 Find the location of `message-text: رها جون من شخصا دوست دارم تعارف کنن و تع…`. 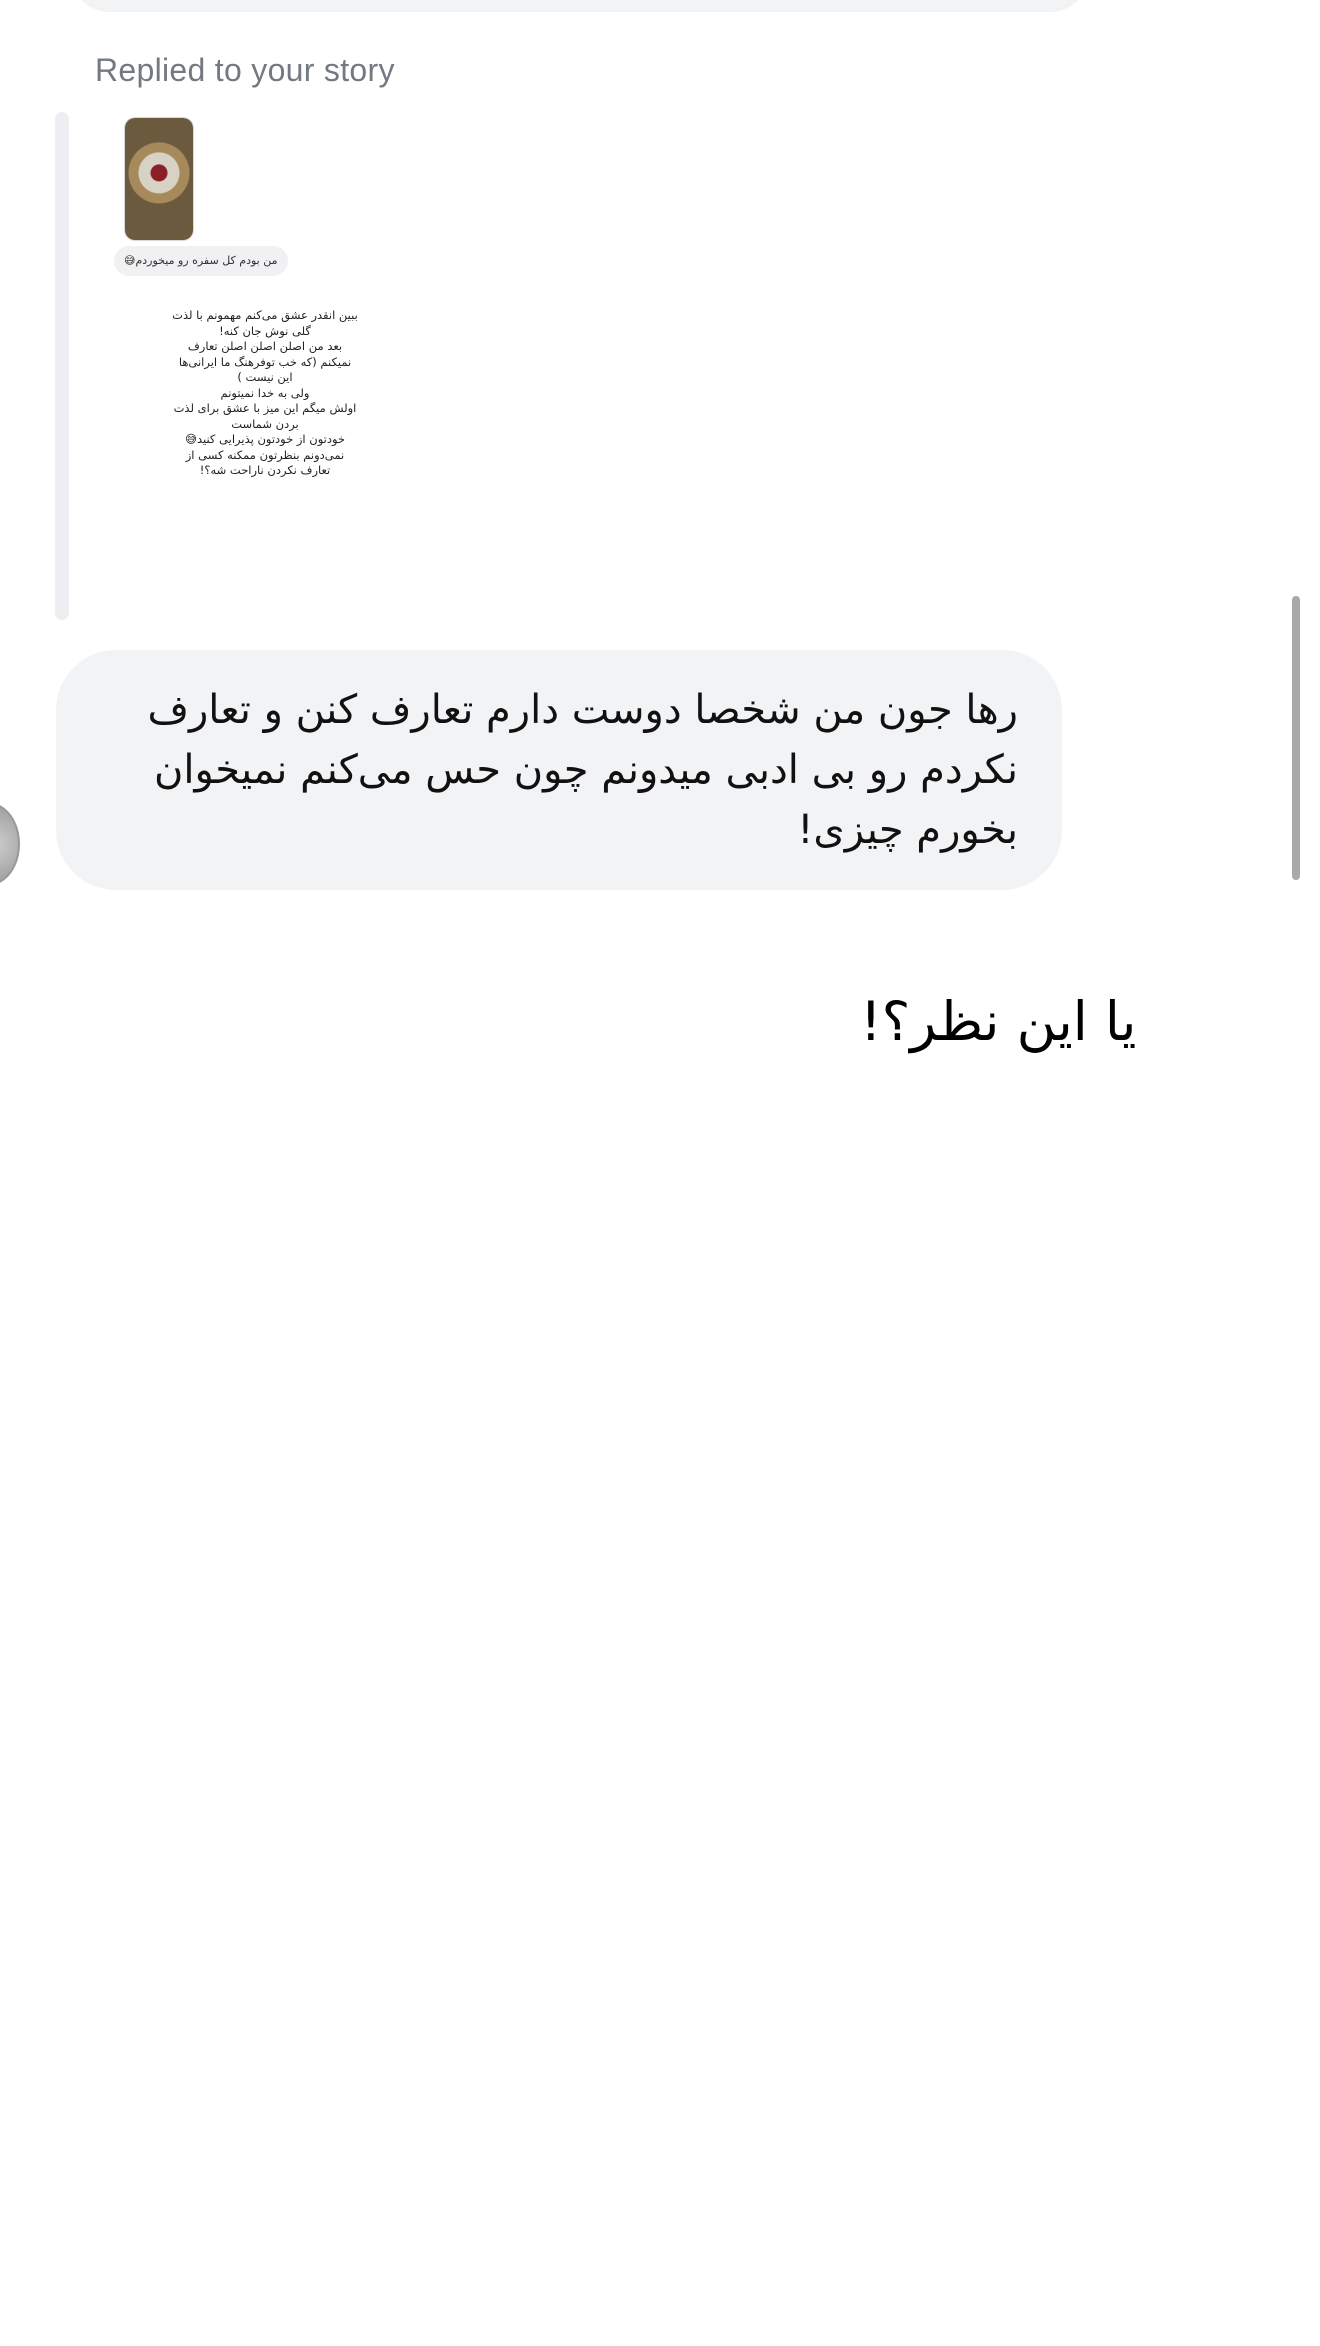

message-text: رها جون من شخصا دوست دارم تعارف کنن و تع… is located at coordinates (583, 770).